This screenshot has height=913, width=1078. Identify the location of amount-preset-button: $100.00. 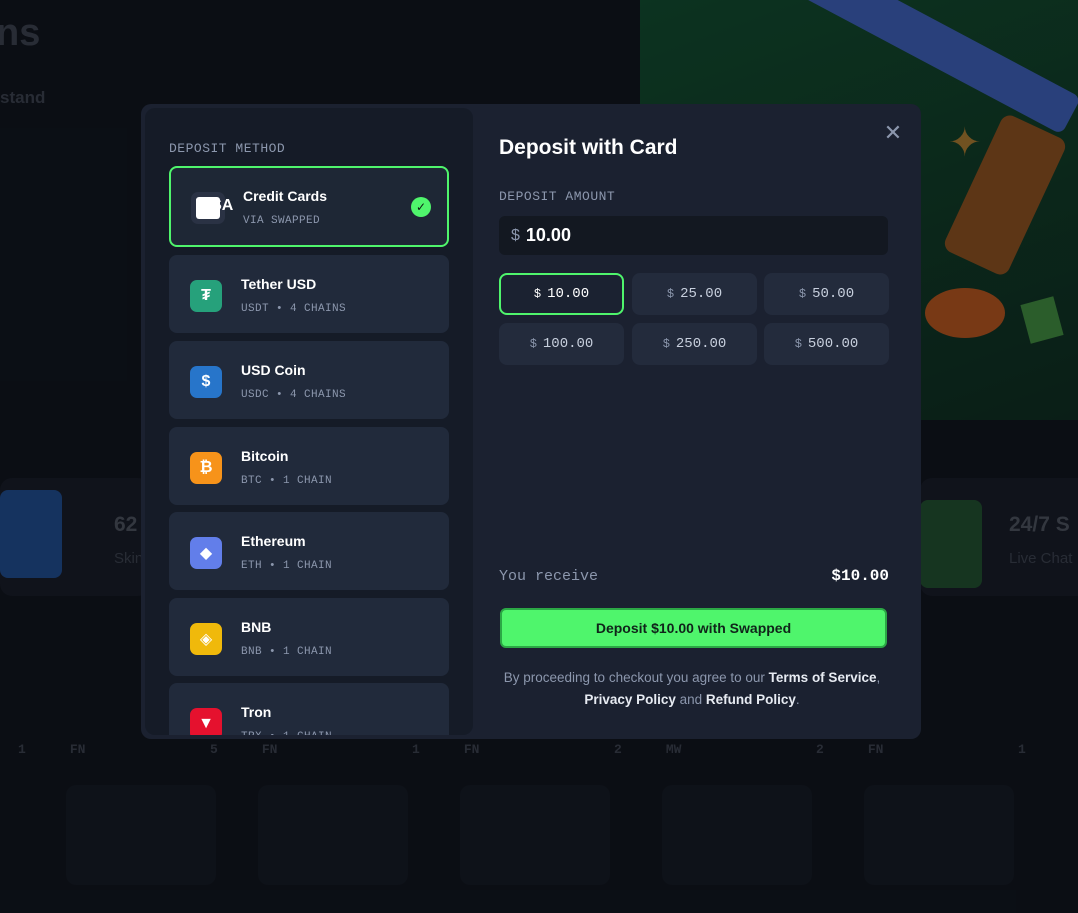
(561, 344).